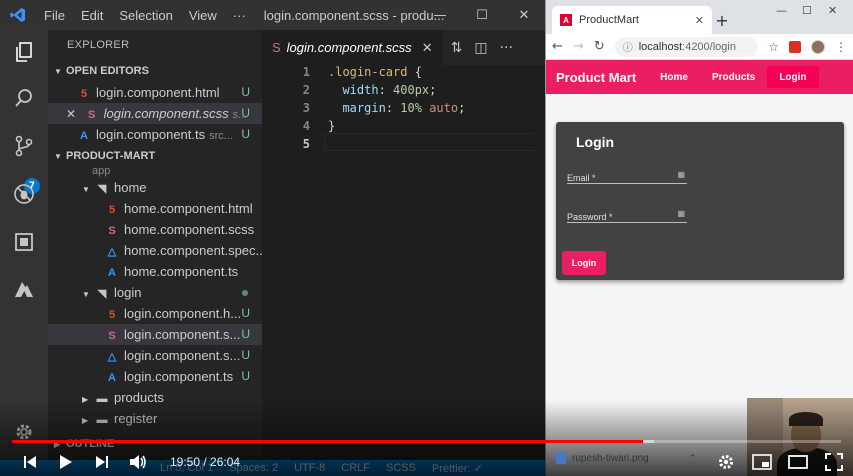 The height and width of the screenshot is (476, 853). Describe the element at coordinates (188, 208) in the screenshot. I see `file-name: home.component.html` at that location.